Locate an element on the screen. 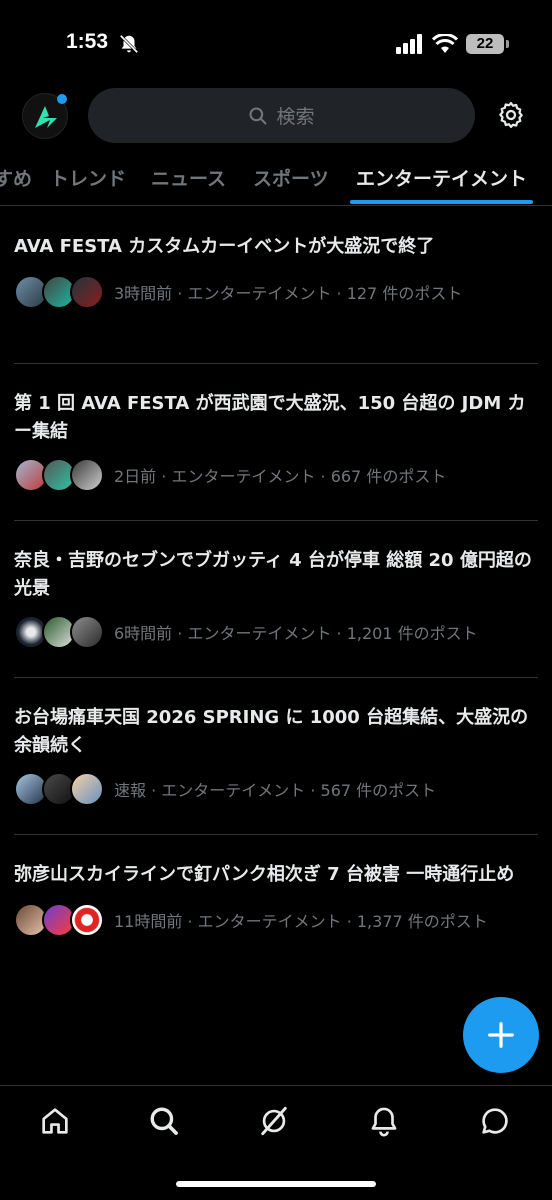 Image resolution: width=552 pixels, height=1200 pixels. trend-meta: 6時間前 · エンターテイメント · 1,201 件のポスト is located at coordinates (246, 632).